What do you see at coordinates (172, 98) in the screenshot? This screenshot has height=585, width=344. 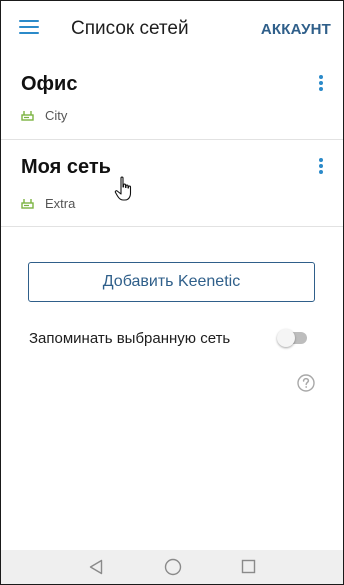 I see `network-item-office: Офис City` at bounding box center [172, 98].